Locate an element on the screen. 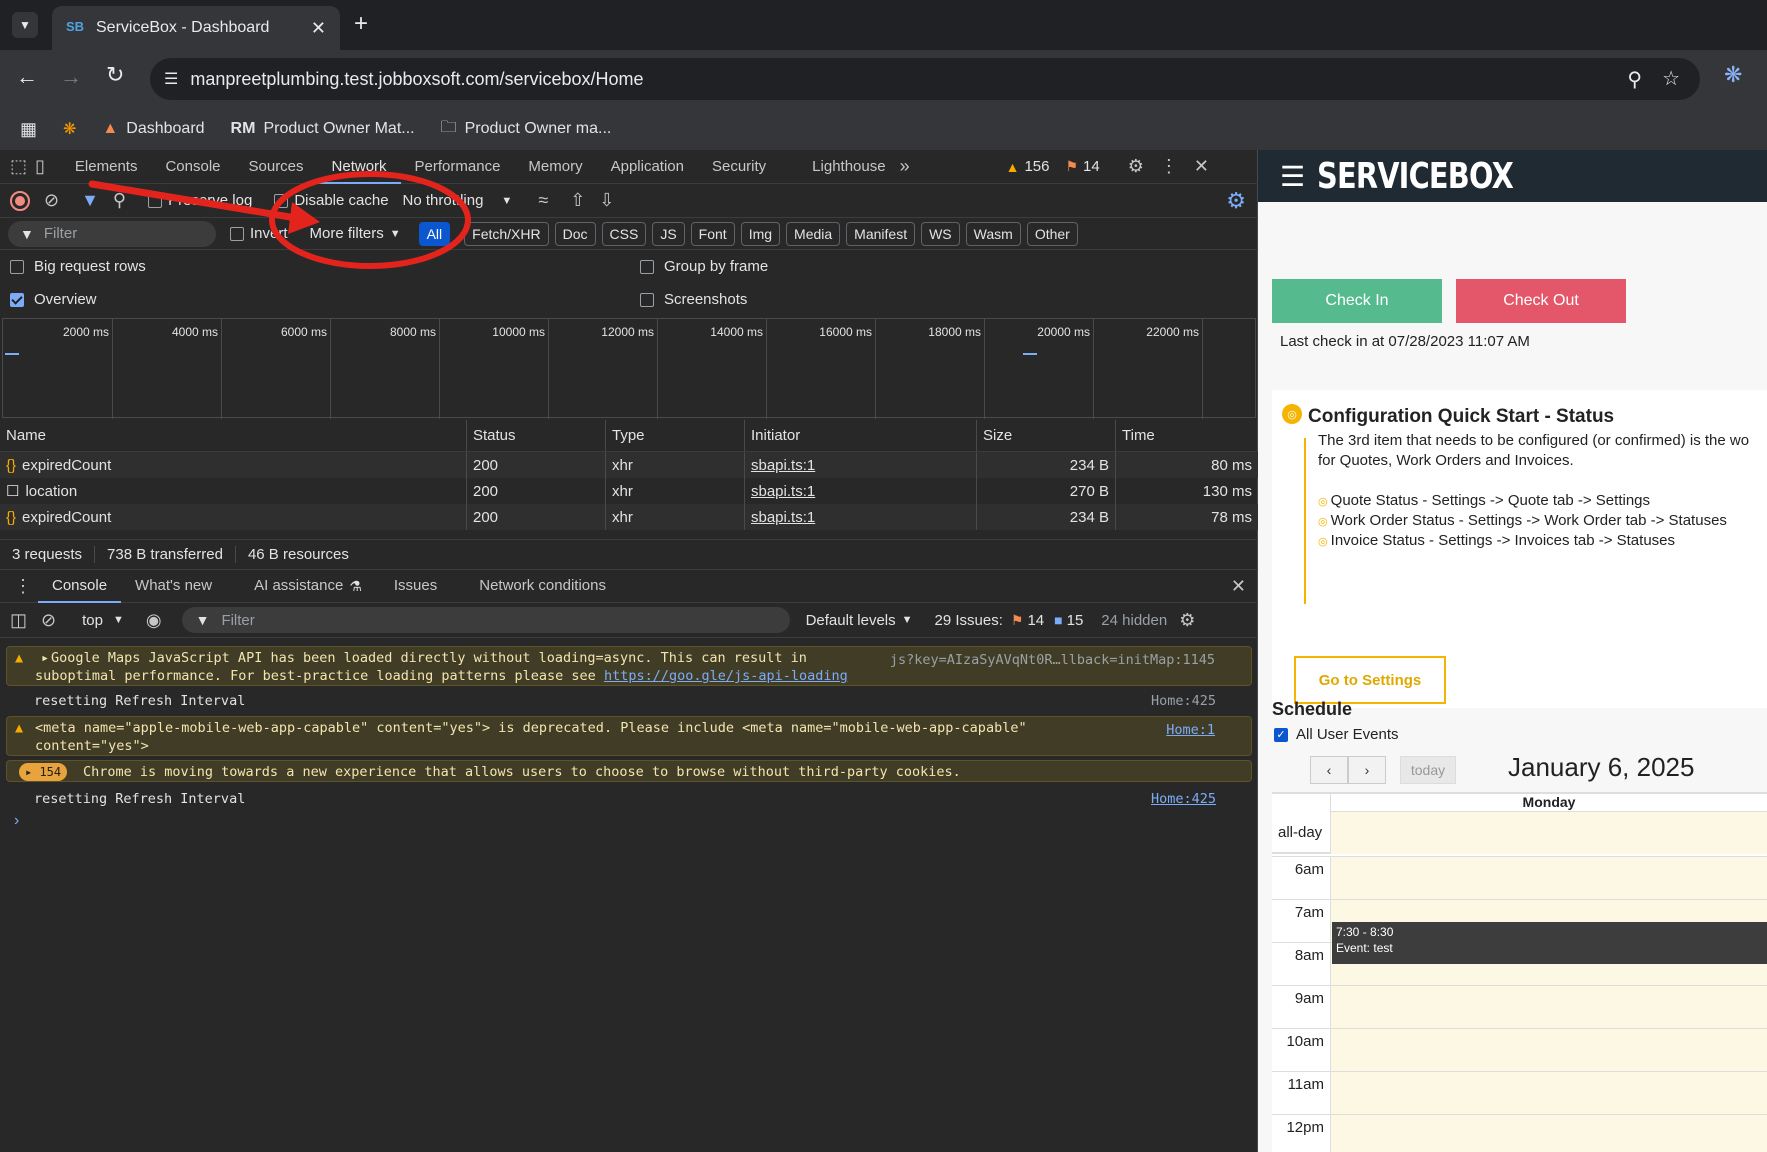 This screenshot has height=1152, width=1767. warnings-count: 156 is located at coordinates (1036, 166).